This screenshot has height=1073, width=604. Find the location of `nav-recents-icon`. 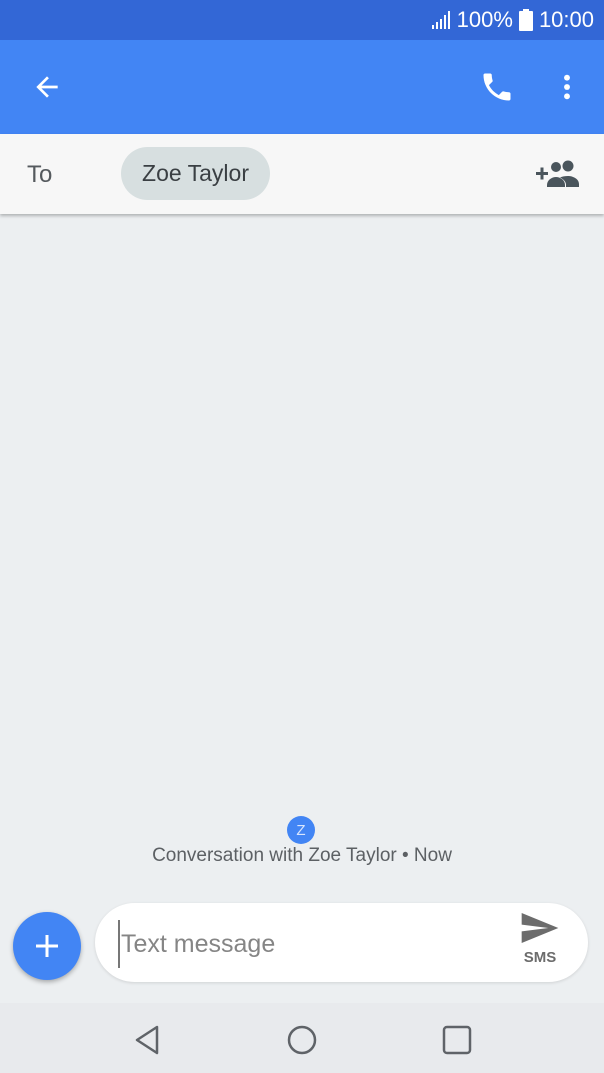

nav-recents-icon is located at coordinates (457, 1040).